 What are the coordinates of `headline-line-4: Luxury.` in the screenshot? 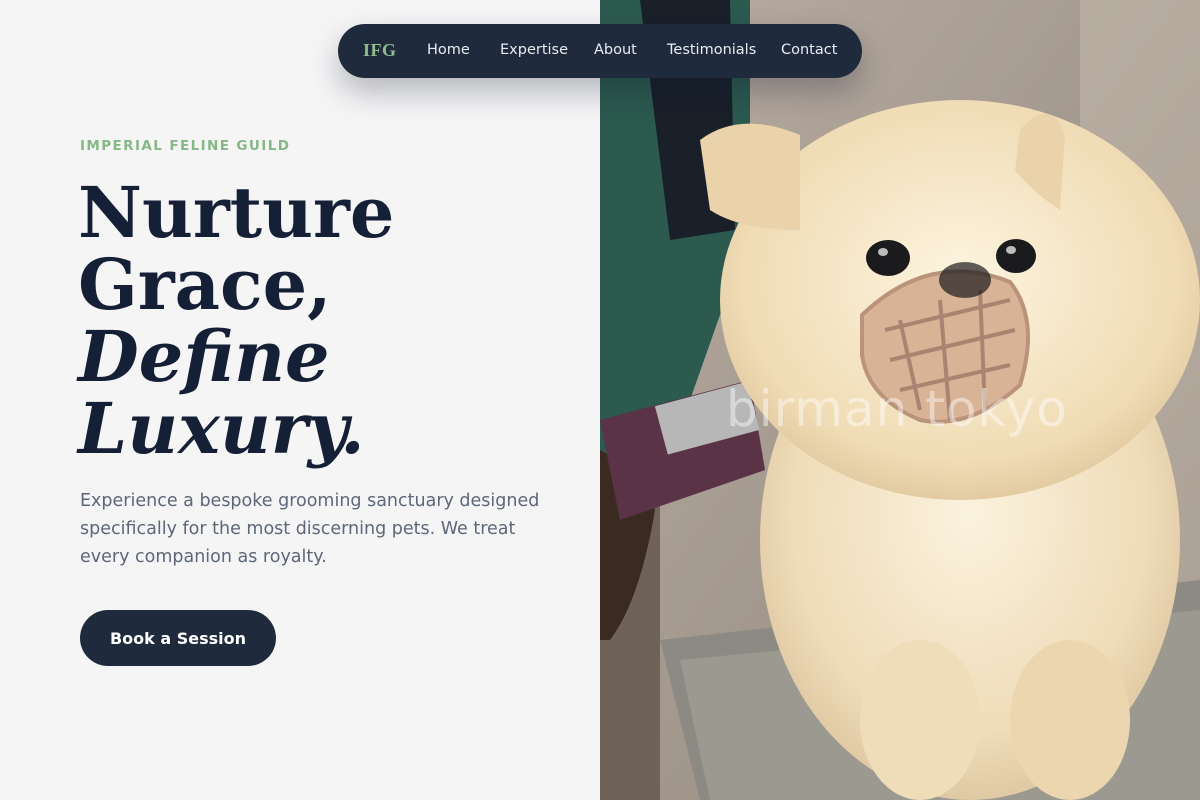 It's located at (221, 428).